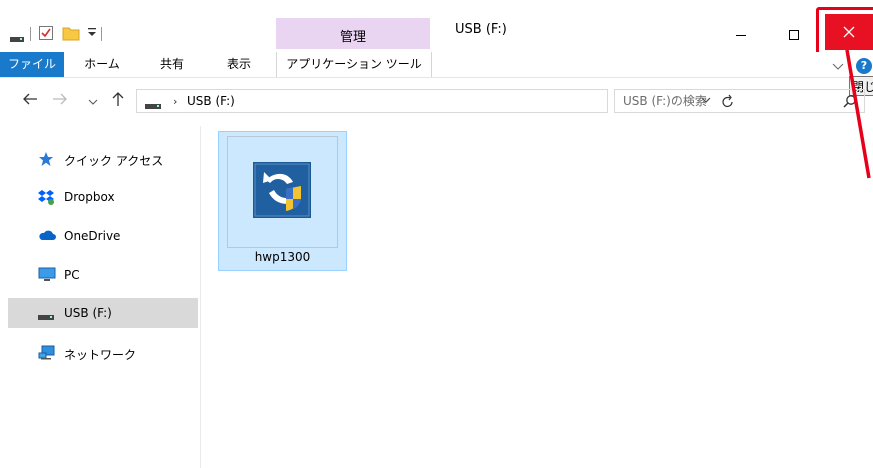  I want to click on file-name: hwp1300, so click(282, 257).